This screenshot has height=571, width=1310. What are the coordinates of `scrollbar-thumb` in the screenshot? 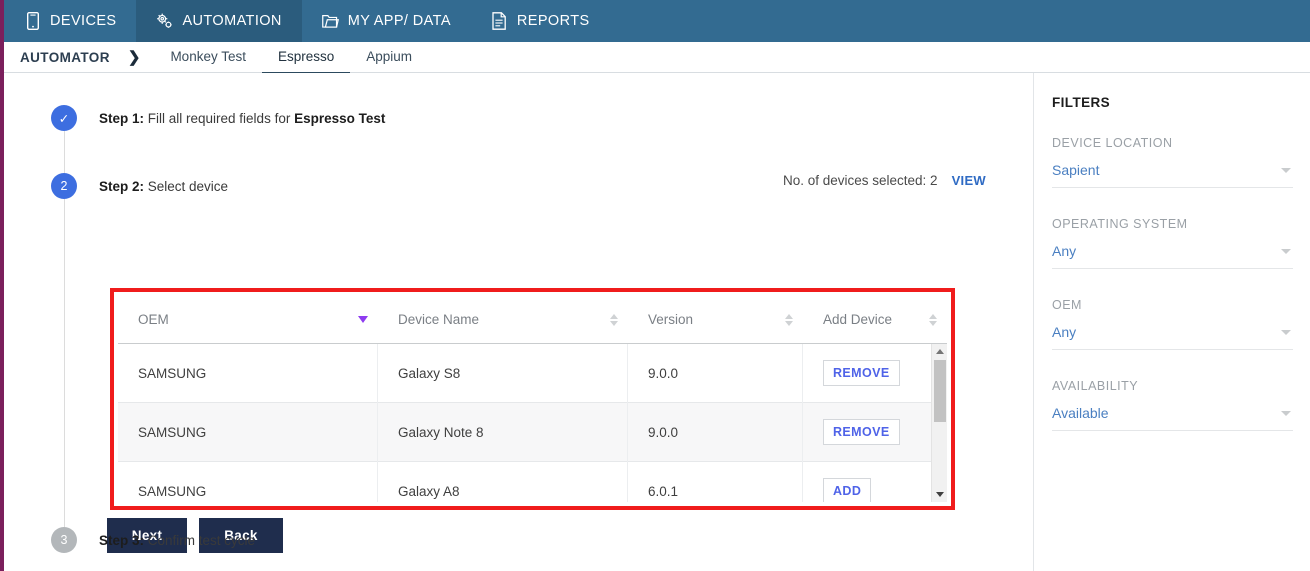 It's located at (940, 391).